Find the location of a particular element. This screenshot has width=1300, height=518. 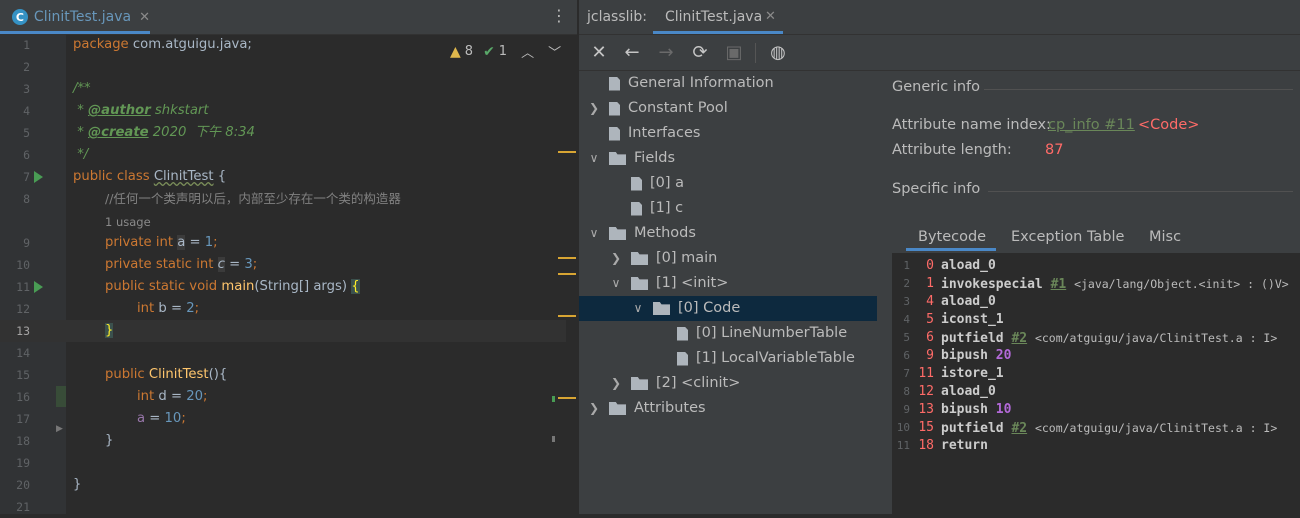

code-line-10: private static int c = 3; is located at coordinates (181, 264).